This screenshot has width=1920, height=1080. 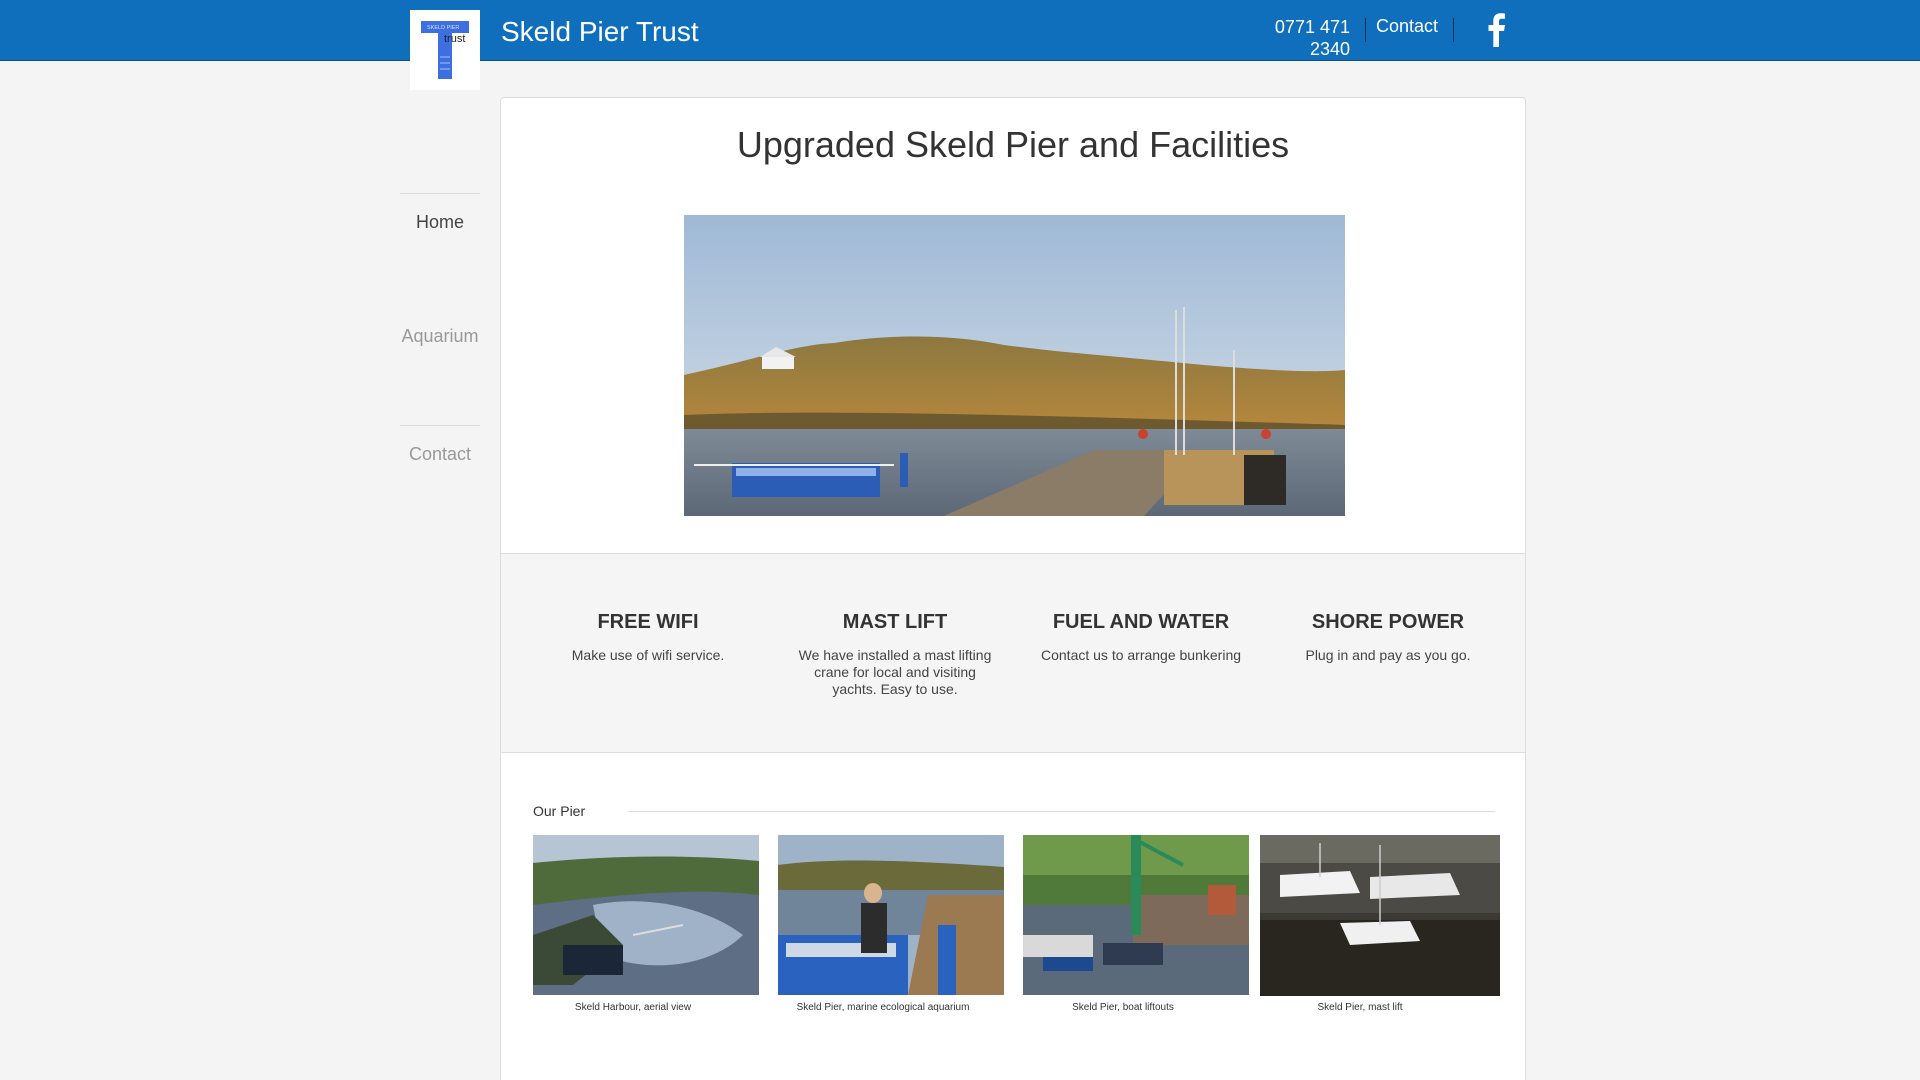 I want to click on nav-item-contact: Contact, so click(x=440, y=483).